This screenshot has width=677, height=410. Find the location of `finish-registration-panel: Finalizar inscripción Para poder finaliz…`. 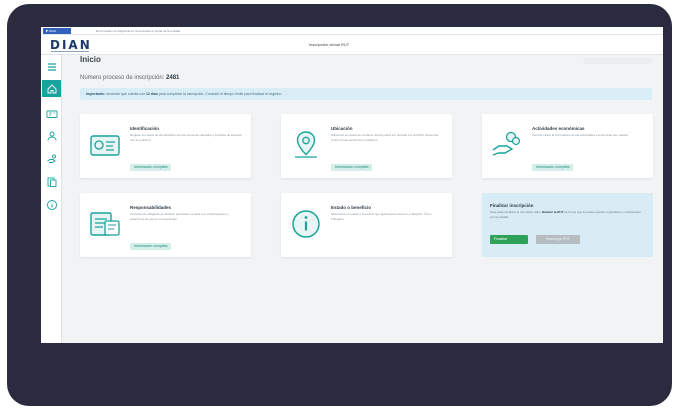

finish-registration-panel: Finalizar inscripción Para poder finaliz… is located at coordinates (567, 225).